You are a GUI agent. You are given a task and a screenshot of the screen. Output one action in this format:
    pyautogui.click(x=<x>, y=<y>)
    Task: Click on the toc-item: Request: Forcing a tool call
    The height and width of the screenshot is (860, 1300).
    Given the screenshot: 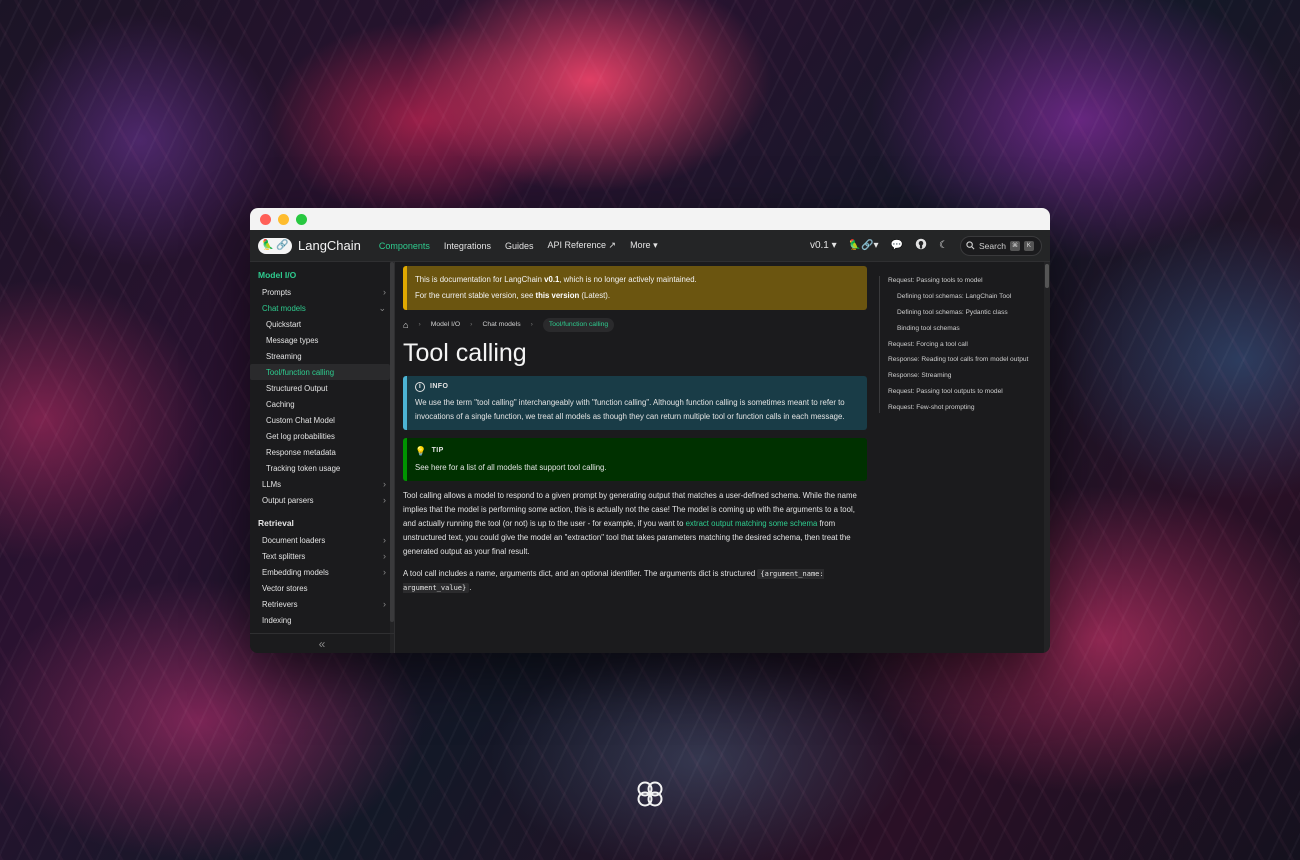 What is the action you would take?
    pyautogui.click(x=962, y=345)
    